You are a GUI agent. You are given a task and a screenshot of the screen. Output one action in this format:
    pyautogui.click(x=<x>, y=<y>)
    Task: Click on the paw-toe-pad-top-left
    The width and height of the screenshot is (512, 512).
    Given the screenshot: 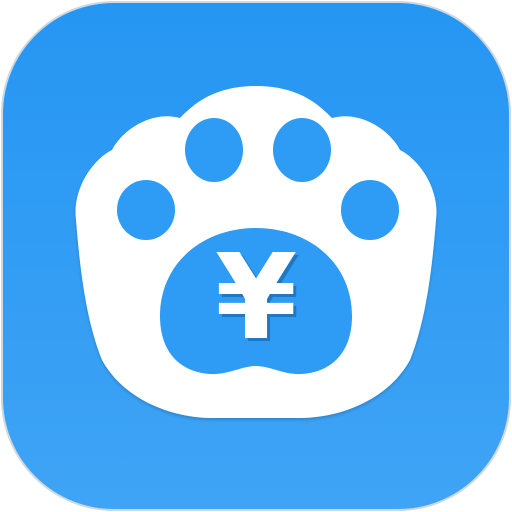 What is the action you would take?
    pyautogui.click(x=214, y=150)
    